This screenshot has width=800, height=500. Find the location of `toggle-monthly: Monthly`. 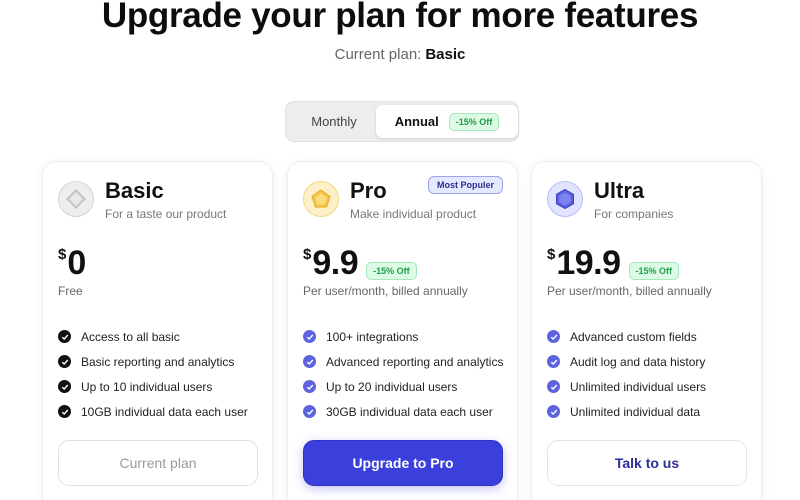

toggle-monthly: Monthly is located at coordinates (334, 121).